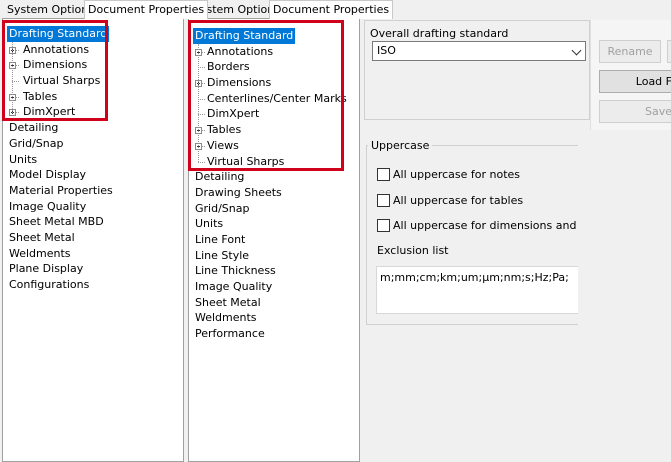 The width and height of the screenshot is (671, 462). What do you see at coordinates (274, 256) in the screenshot?
I see `middle-tree-item: Line Style` at bounding box center [274, 256].